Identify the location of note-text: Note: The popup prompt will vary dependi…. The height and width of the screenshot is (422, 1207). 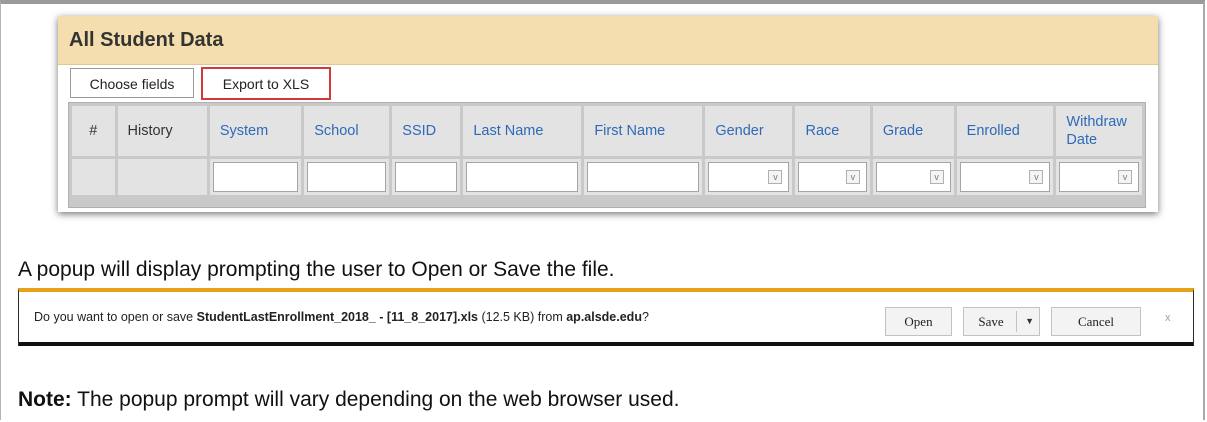
(348, 400).